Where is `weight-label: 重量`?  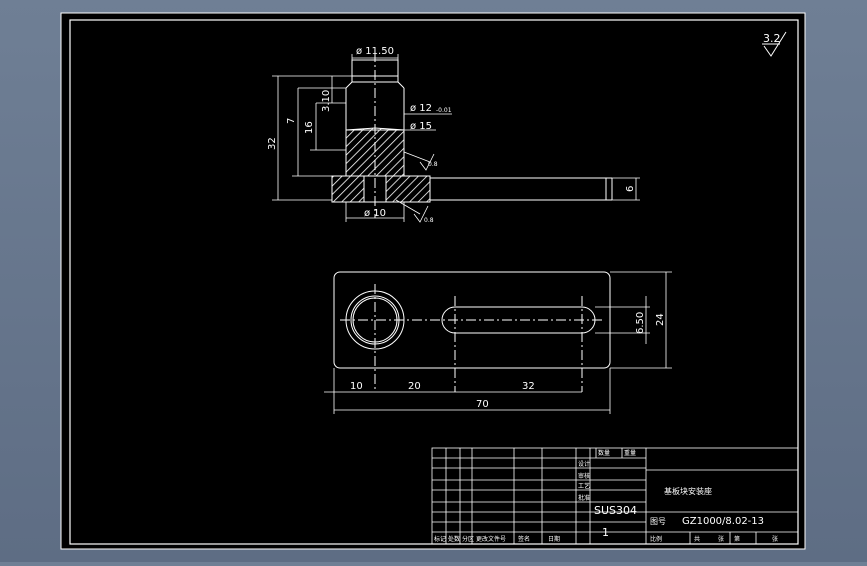
weight-label: 重量 is located at coordinates (630, 453).